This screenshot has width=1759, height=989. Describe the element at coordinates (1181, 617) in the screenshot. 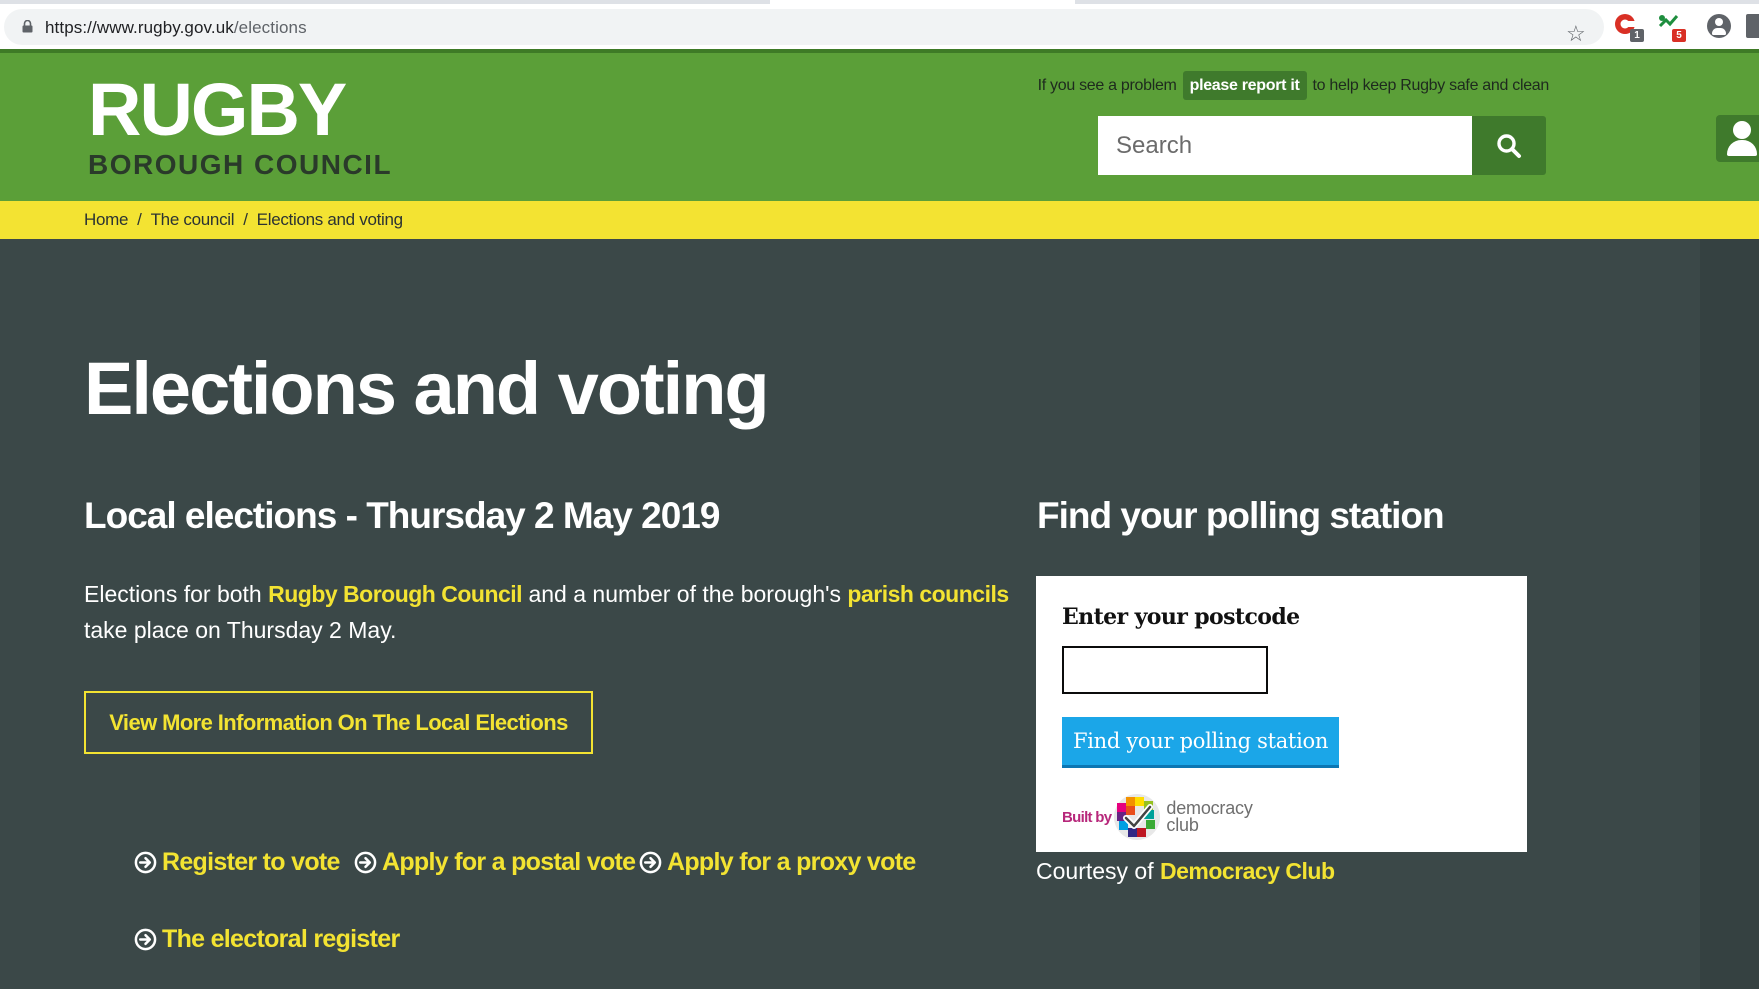

I see `postcode-label: Enter your postcode` at that location.